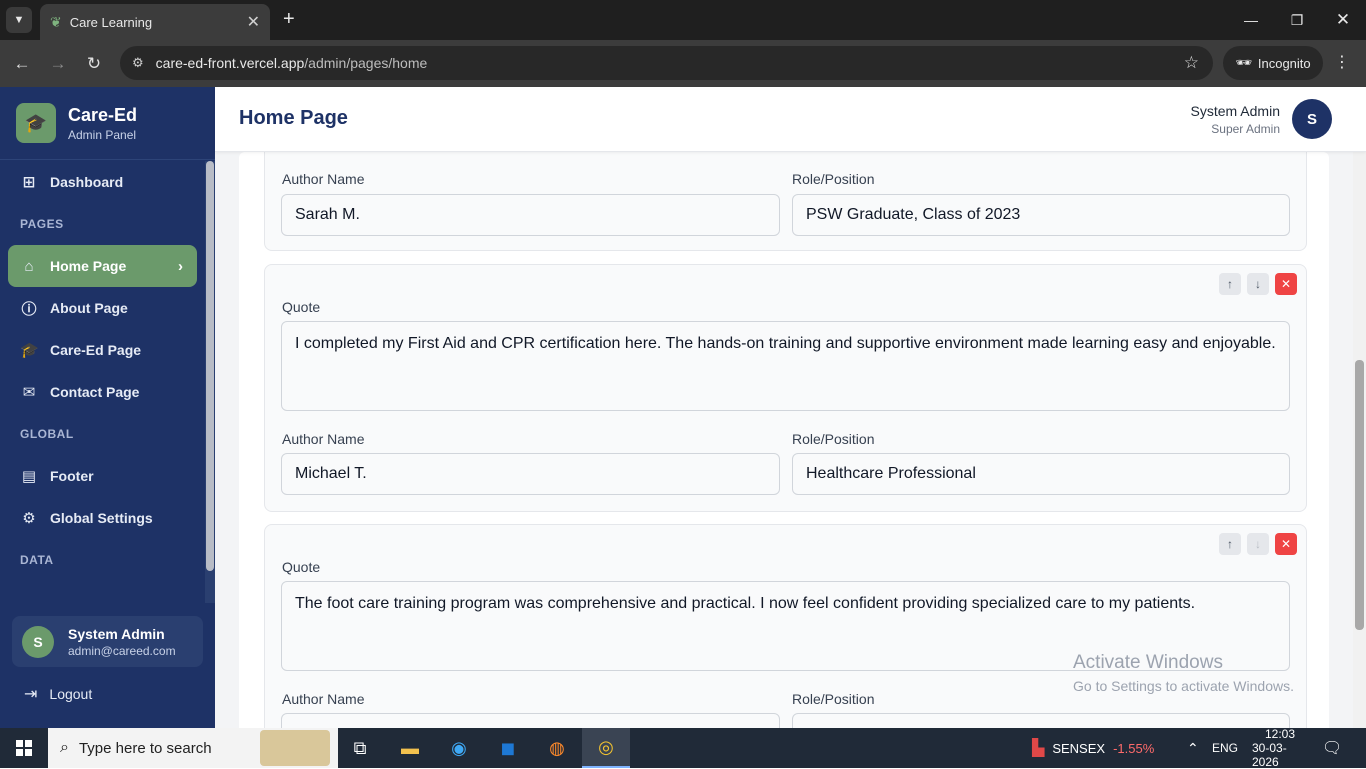 This screenshot has height=769, width=1366. Describe the element at coordinates (72, 476) in the screenshot. I see `sidebar-item-label: Footer` at that location.